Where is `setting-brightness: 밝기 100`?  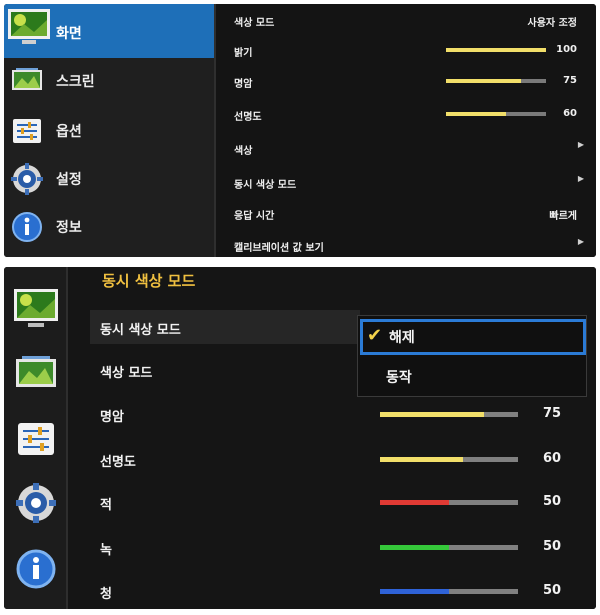 setting-brightness: 밝기 100 is located at coordinates (406, 50).